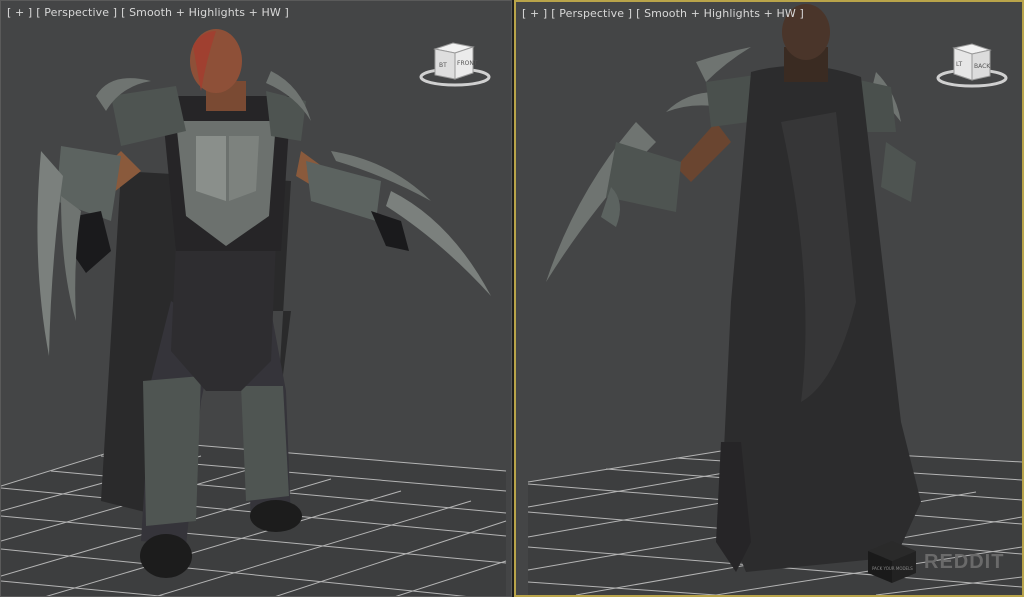 The height and width of the screenshot is (597, 1024). What do you see at coordinates (982, 66) in the screenshot?
I see `viewcube-face-label: BACK` at bounding box center [982, 66].